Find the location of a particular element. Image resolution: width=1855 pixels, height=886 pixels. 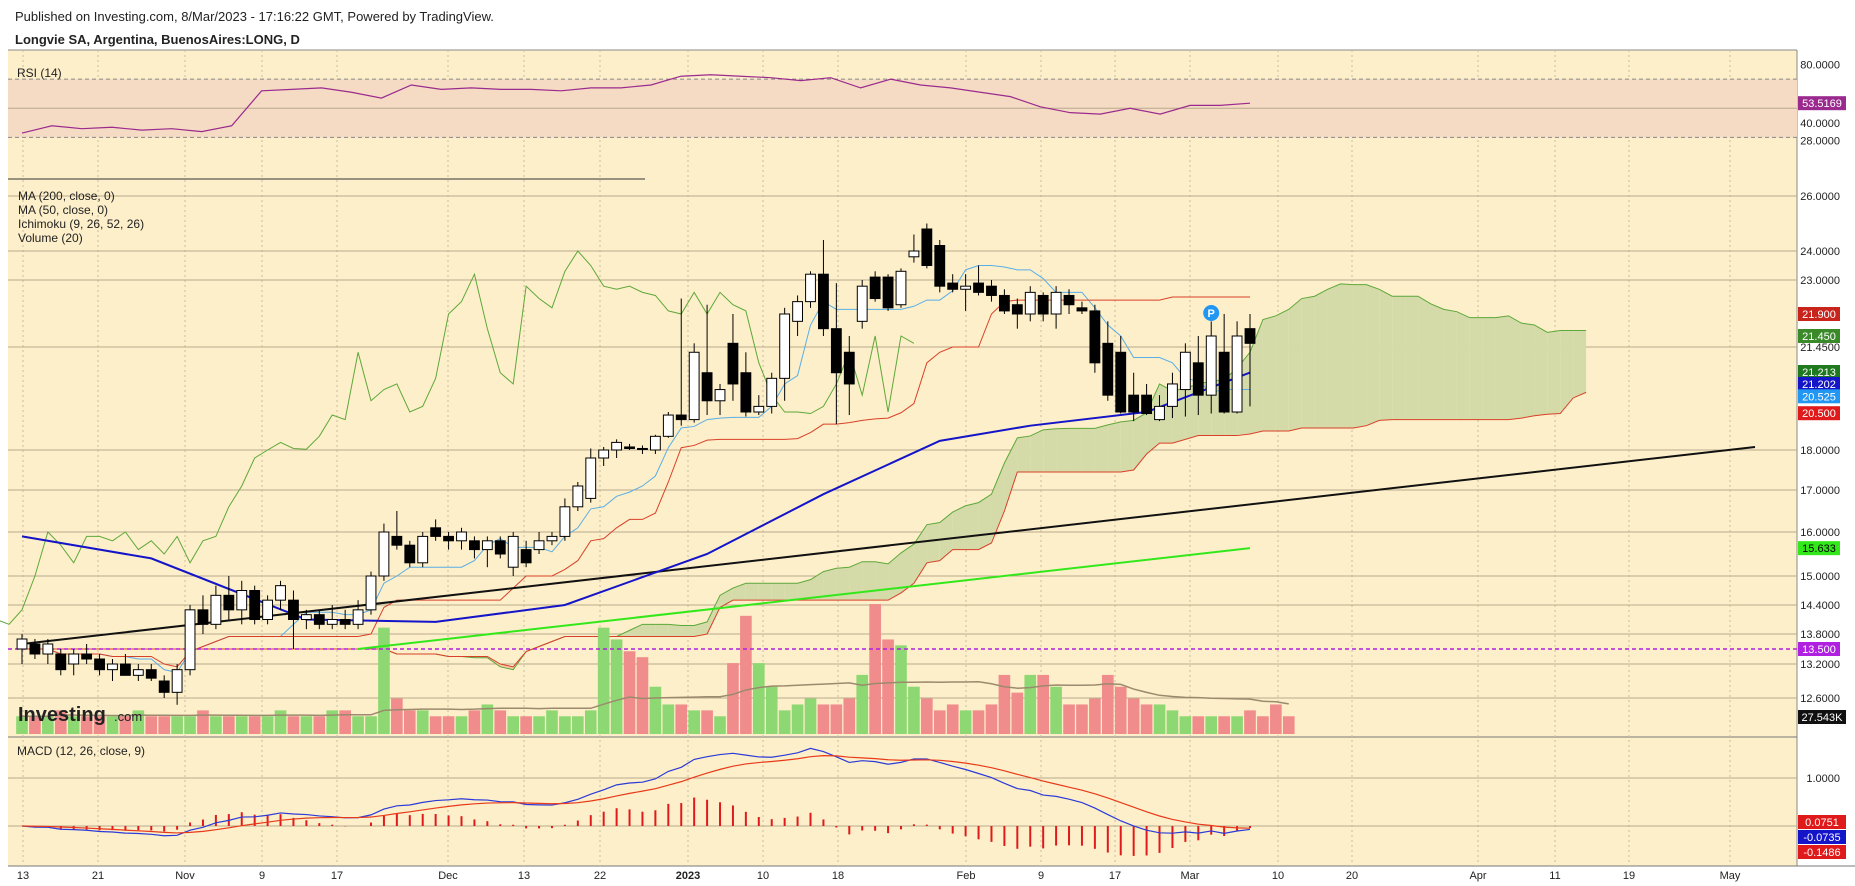

event-marker-label: P is located at coordinates (1211, 314).